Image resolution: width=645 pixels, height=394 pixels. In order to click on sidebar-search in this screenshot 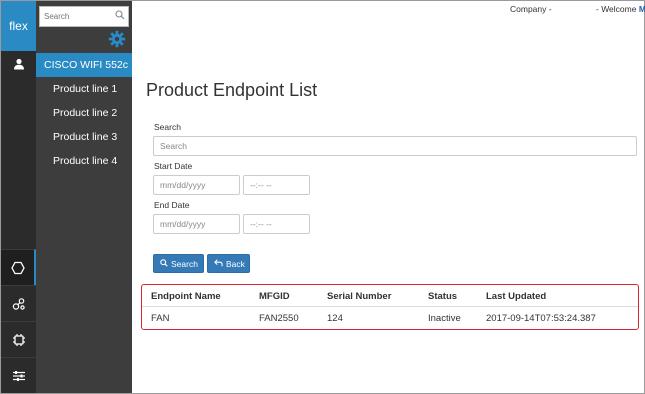, I will do `click(84, 16)`.